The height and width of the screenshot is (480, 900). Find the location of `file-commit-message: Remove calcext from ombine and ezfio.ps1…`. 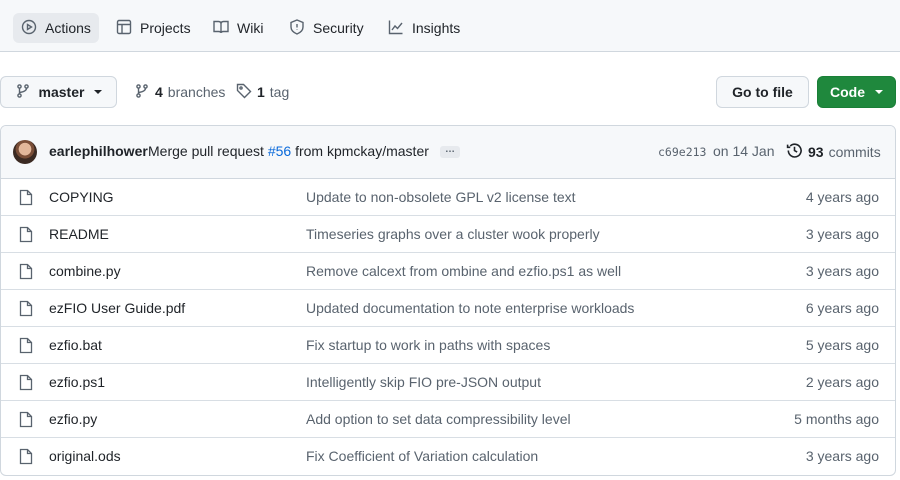

file-commit-message: Remove calcext from ombine and ezfio.ps1… is located at coordinates (463, 271).